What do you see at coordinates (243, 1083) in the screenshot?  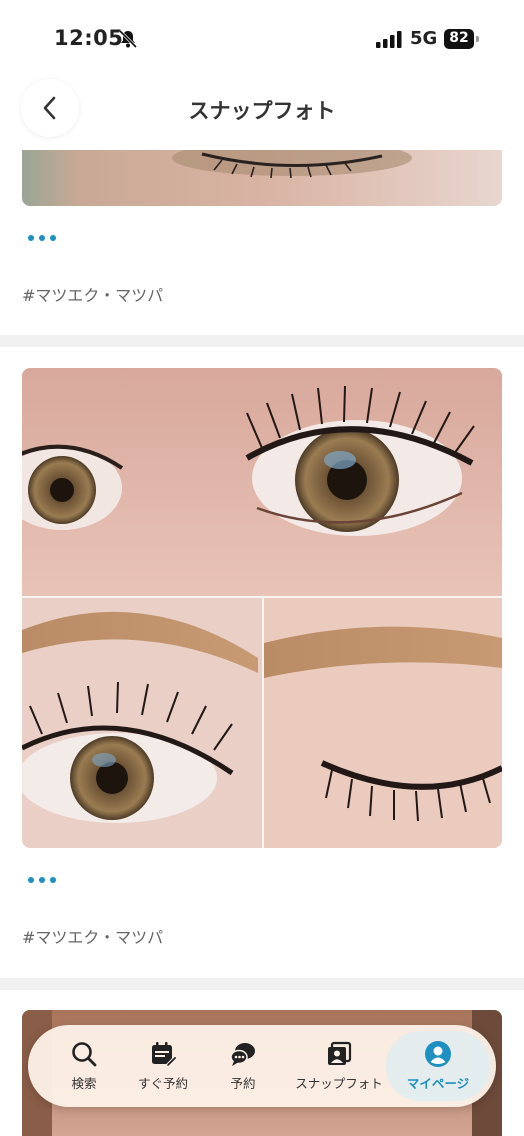 I see `nav-label: 予約` at bounding box center [243, 1083].